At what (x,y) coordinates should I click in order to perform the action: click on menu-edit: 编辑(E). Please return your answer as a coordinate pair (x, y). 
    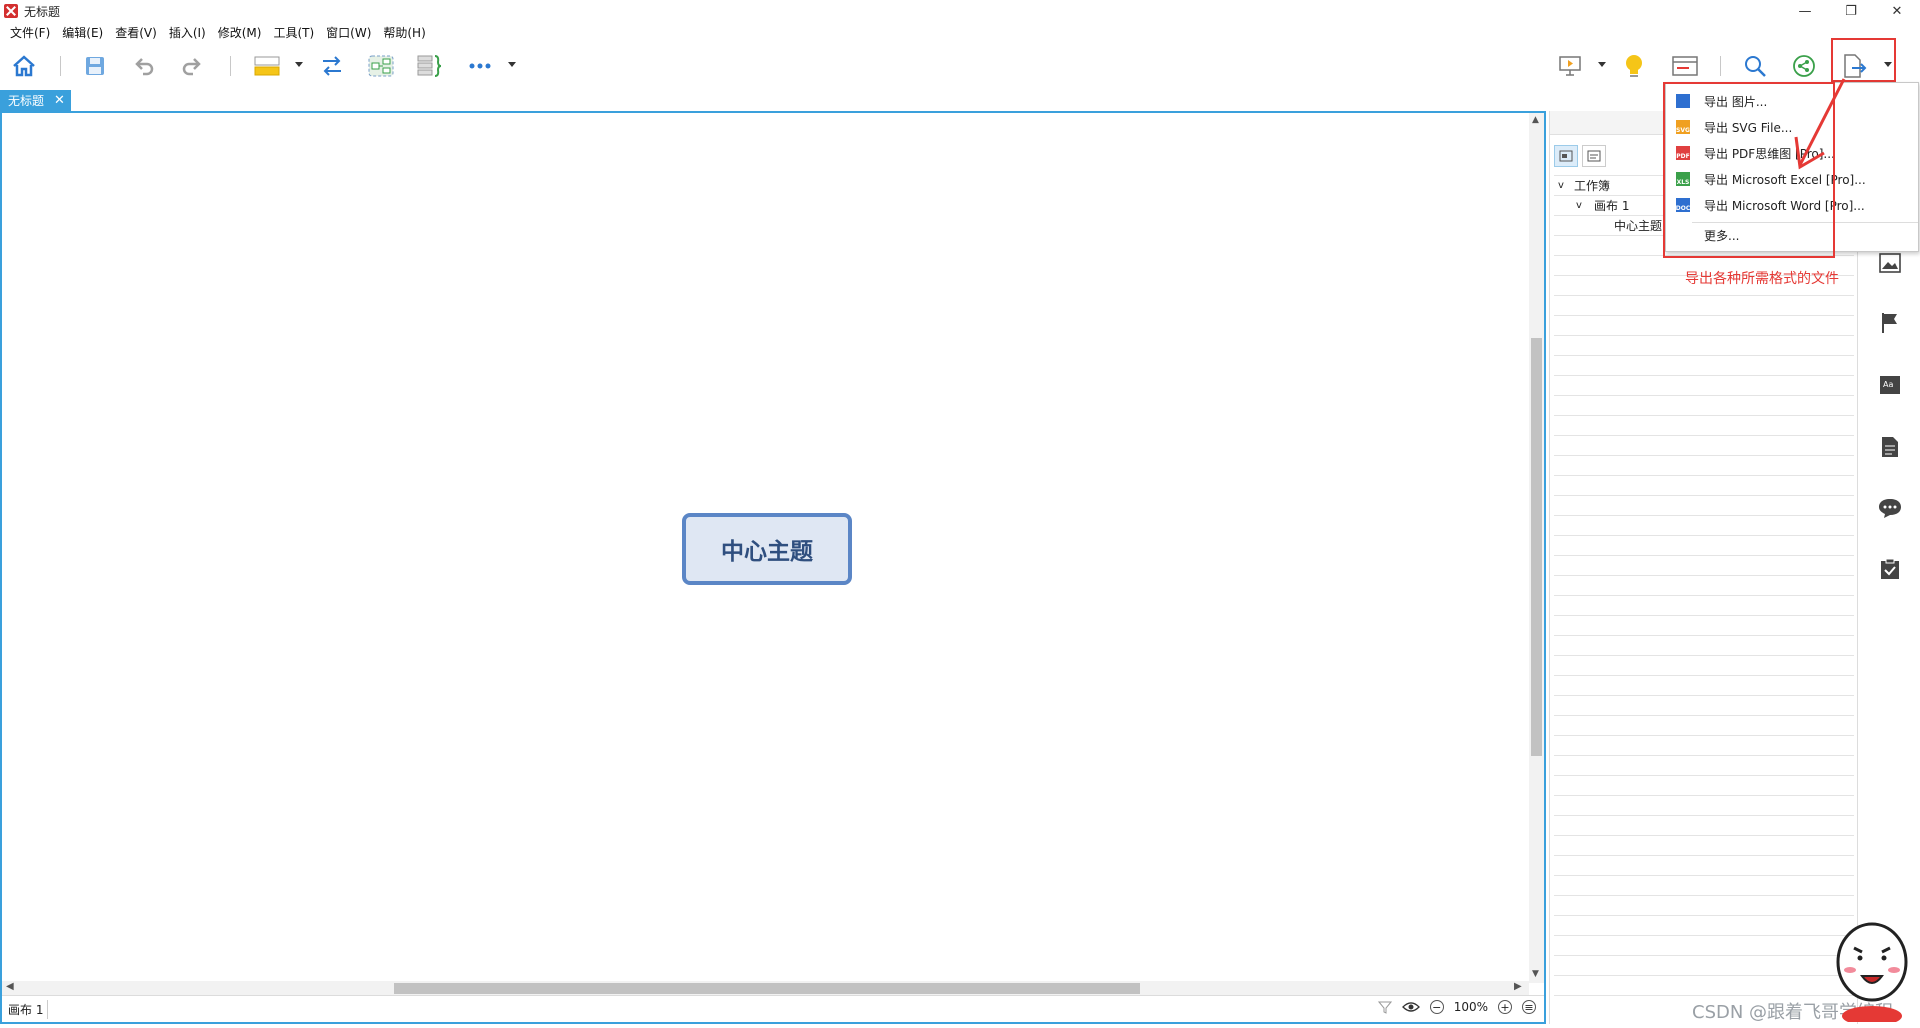
    Looking at the image, I should click on (82, 32).